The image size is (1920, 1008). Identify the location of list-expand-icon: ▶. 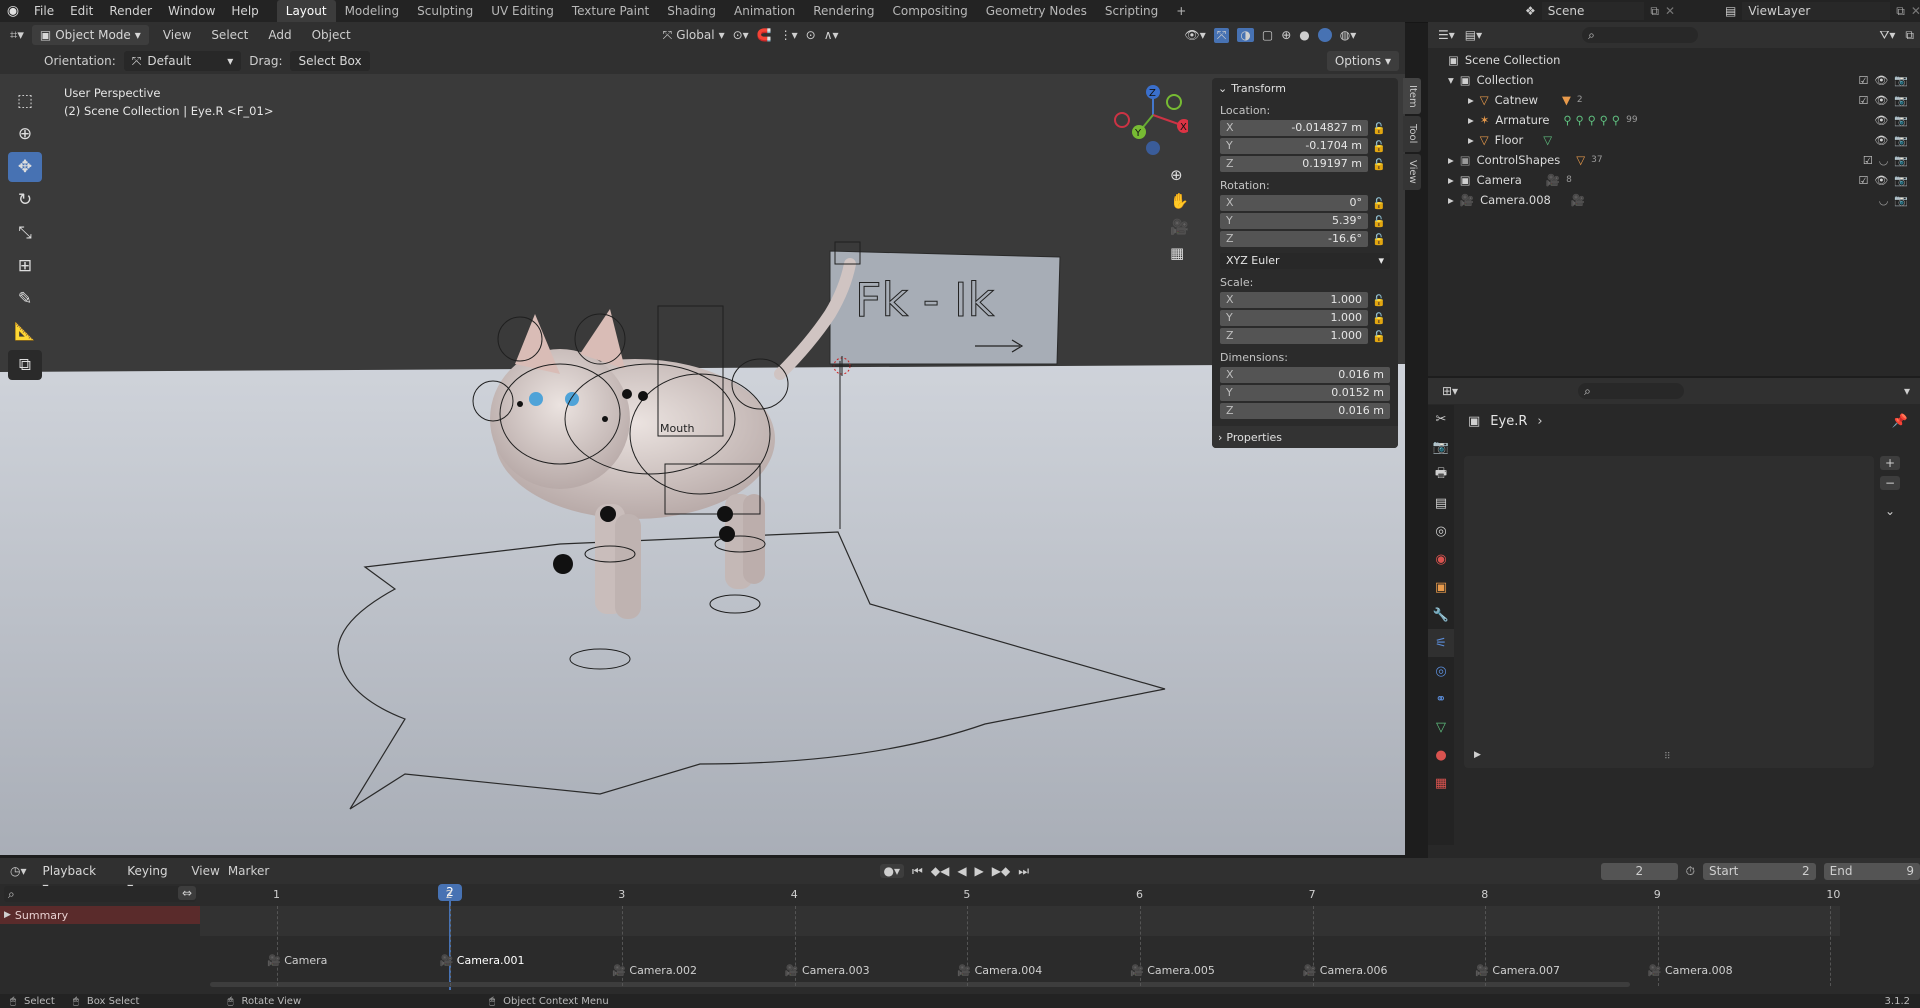
(1477, 755).